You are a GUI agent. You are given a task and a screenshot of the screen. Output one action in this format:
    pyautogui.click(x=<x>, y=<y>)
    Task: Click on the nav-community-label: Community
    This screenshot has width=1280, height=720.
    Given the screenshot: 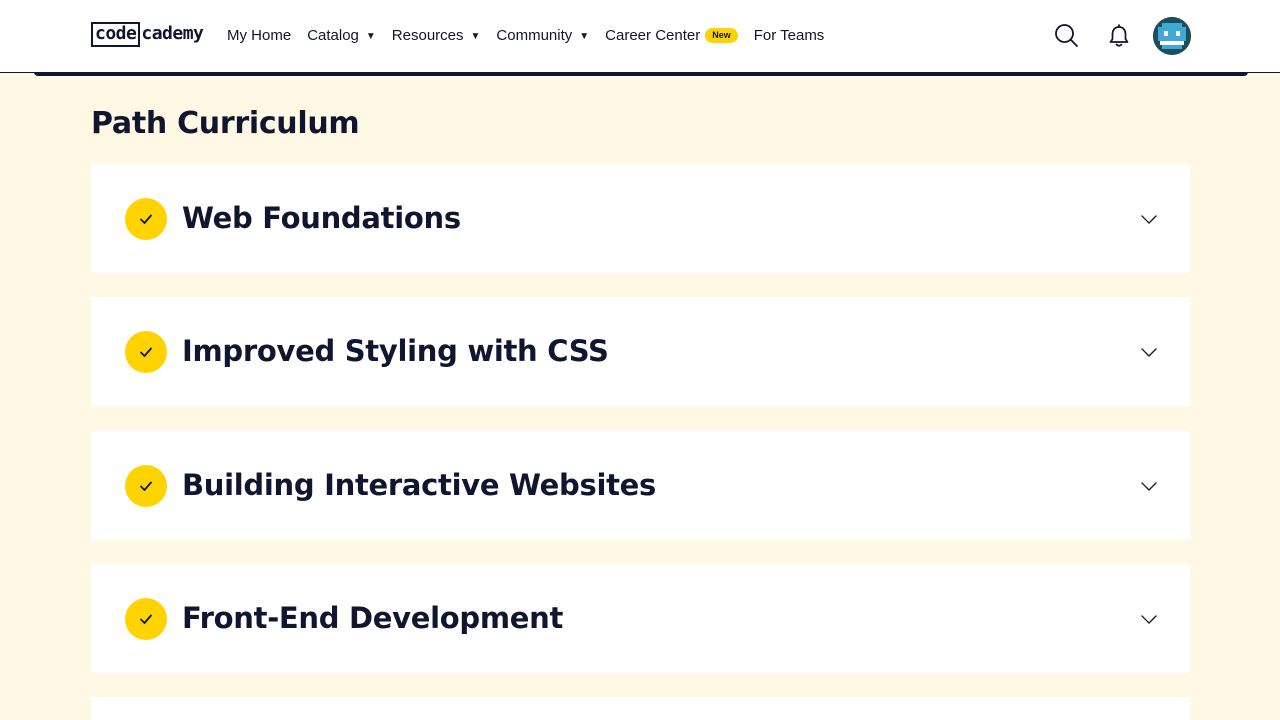 What is the action you would take?
    pyautogui.click(x=534, y=35)
    